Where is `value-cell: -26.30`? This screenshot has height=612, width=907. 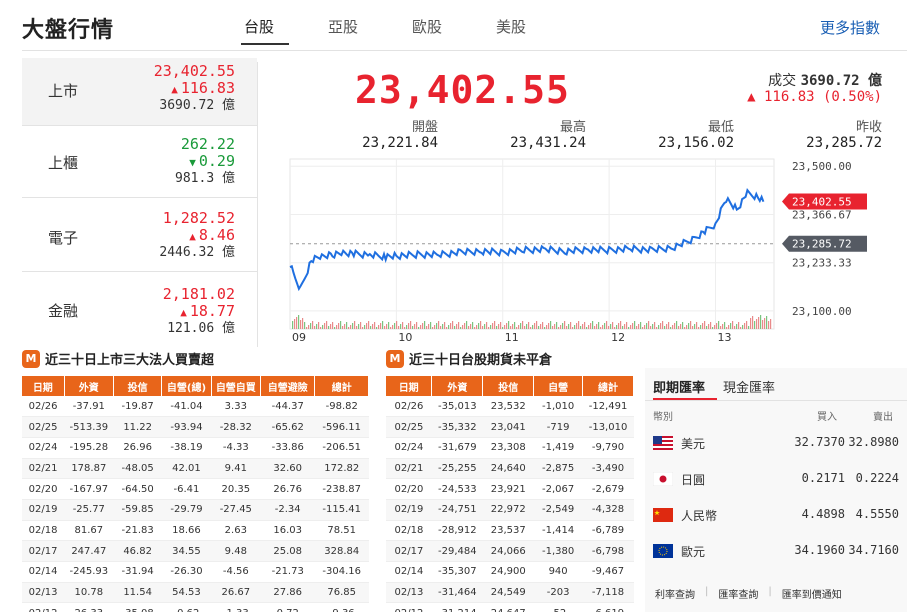 value-cell: -26.30 is located at coordinates (186, 572).